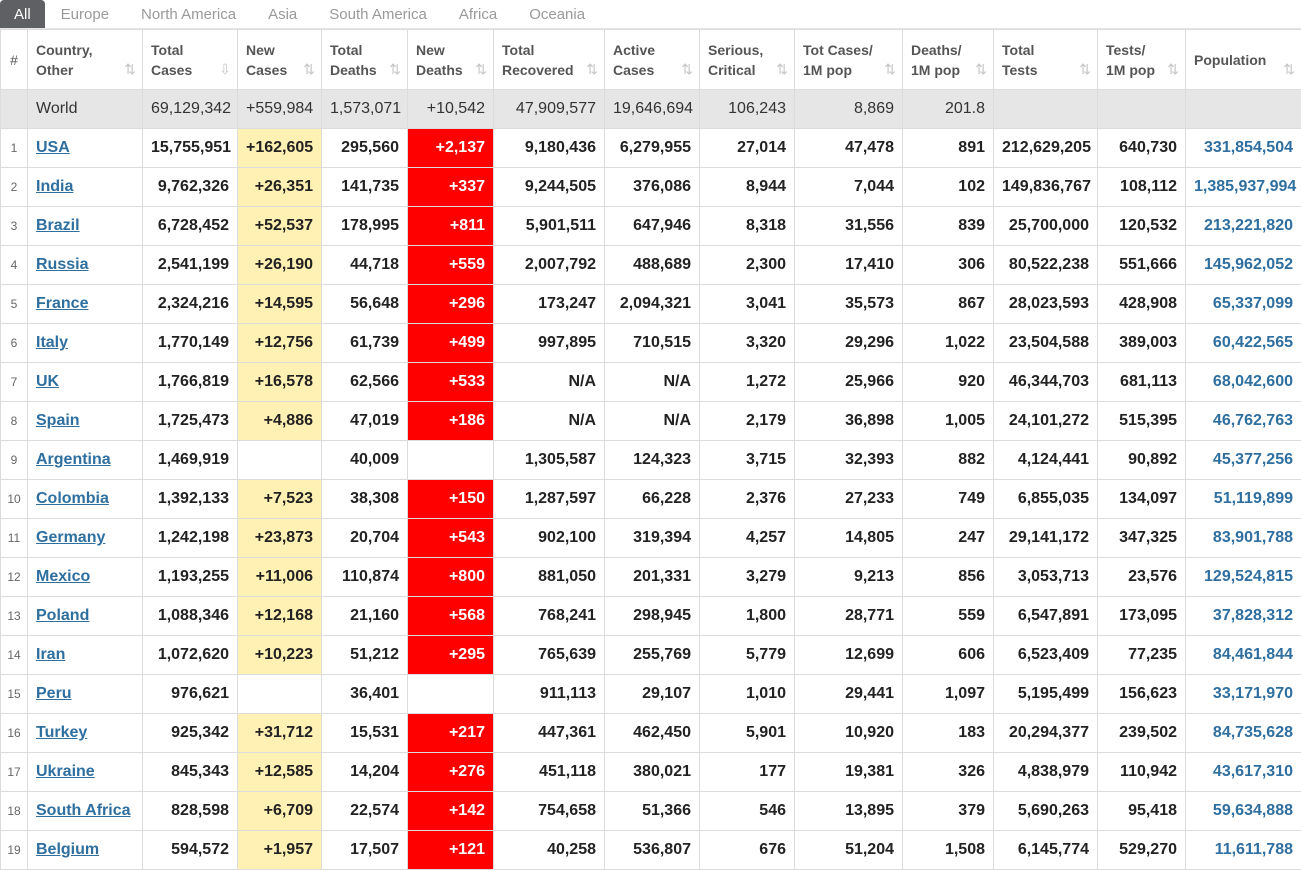 Image resolution: width=1301 pixels, height=870 pixels. I want to click on population-cell: 145,962,052, so click(1243, 265).